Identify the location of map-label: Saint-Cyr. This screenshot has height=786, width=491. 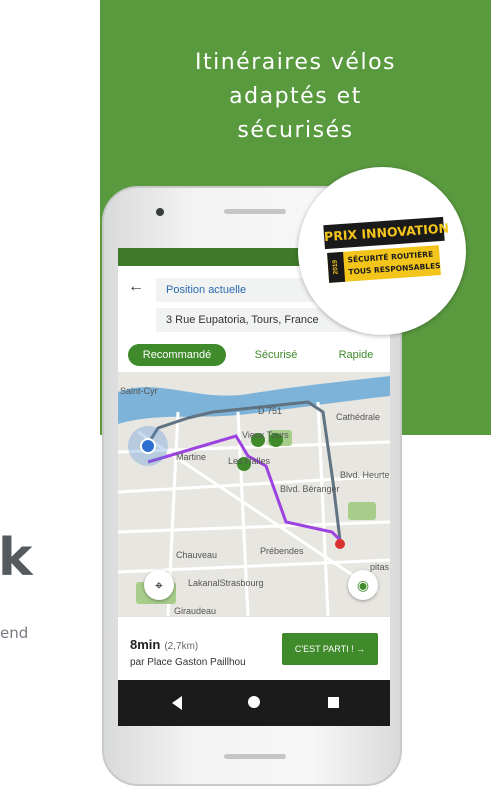
(139, 391).